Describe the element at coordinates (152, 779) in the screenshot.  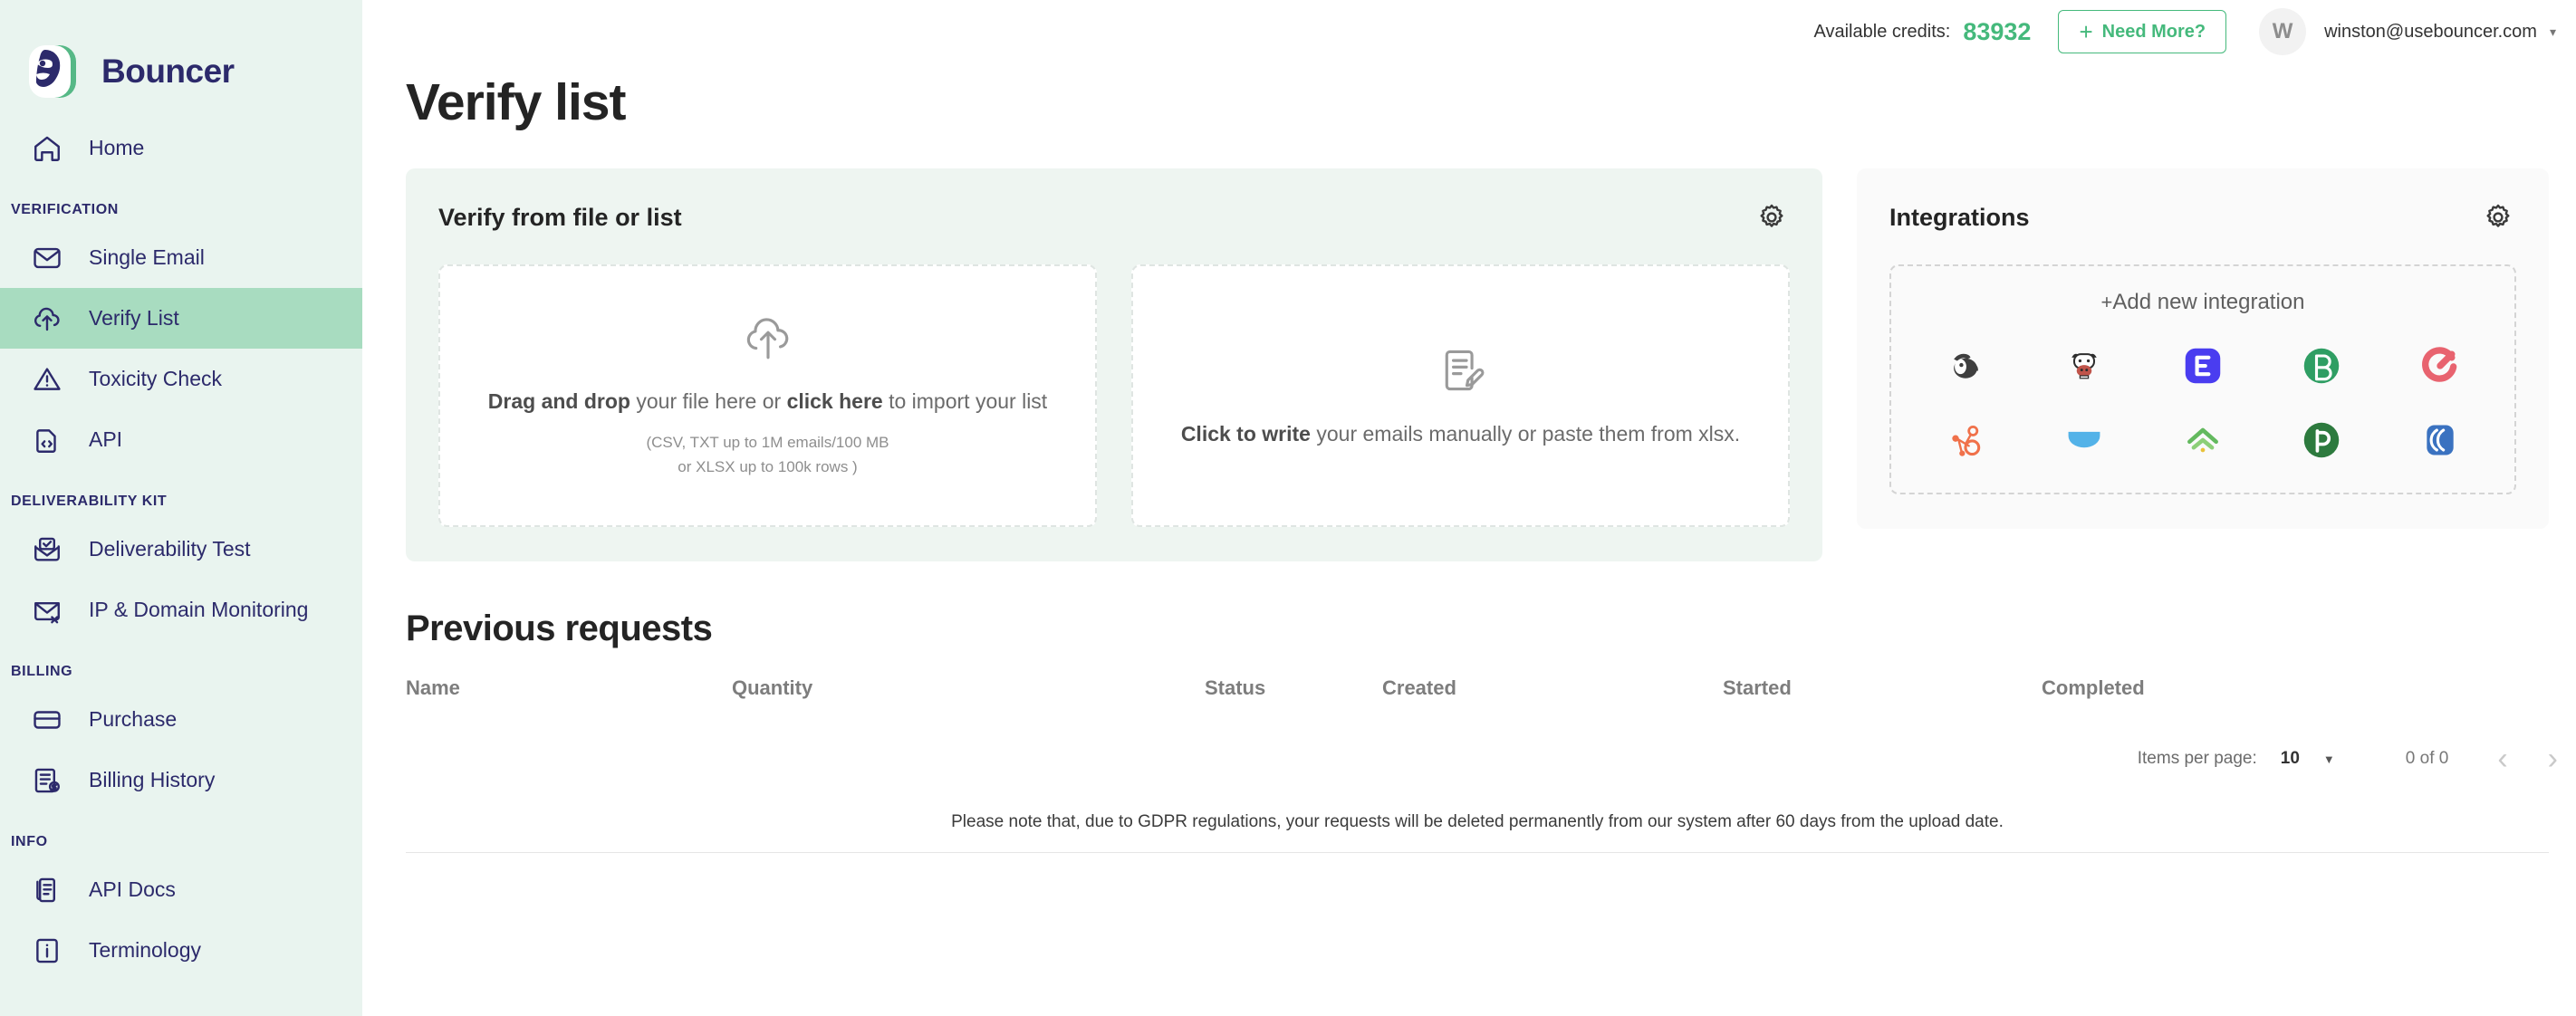
I see `sidebar-item-label: Billing History` at that location.